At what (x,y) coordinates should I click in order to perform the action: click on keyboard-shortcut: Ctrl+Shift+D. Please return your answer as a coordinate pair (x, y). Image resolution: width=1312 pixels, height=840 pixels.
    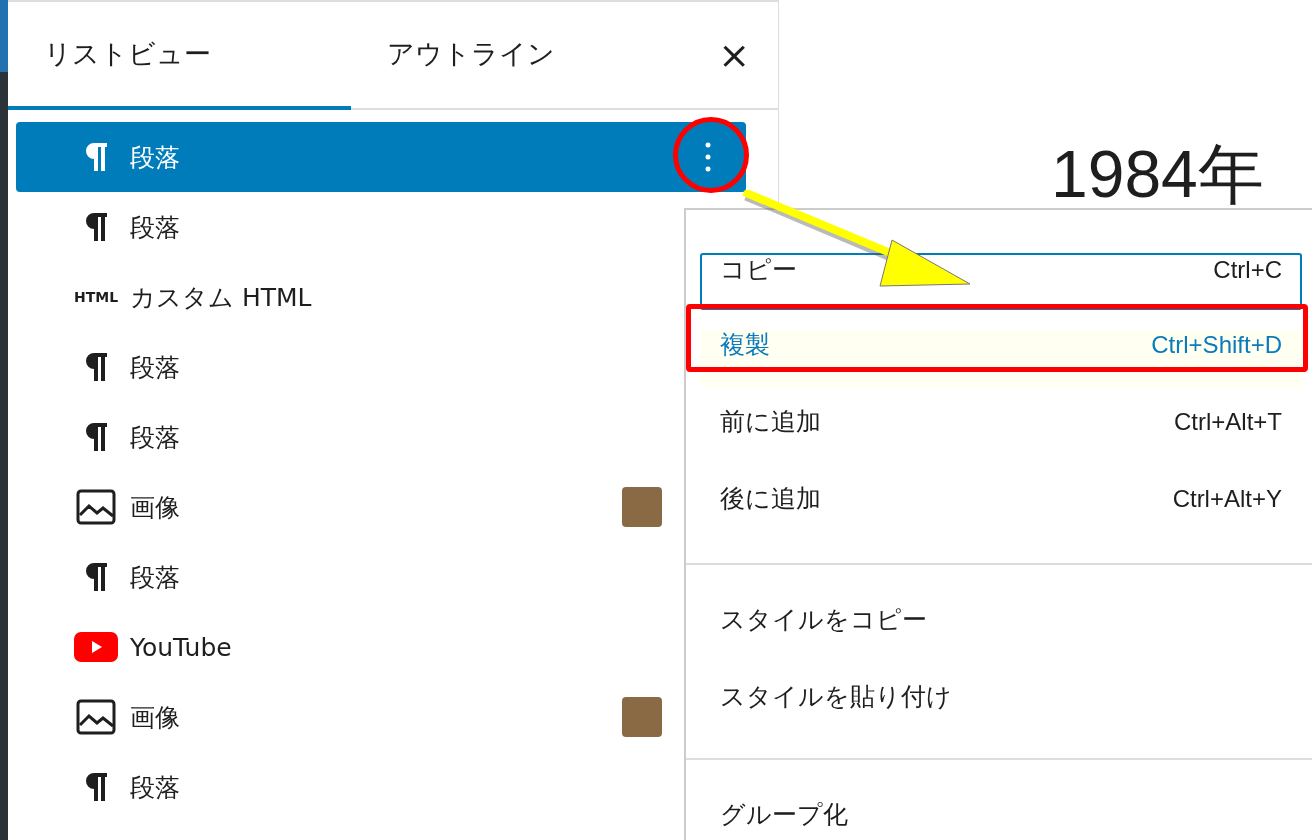
    Looking at the image, I should click on (1216, 345).